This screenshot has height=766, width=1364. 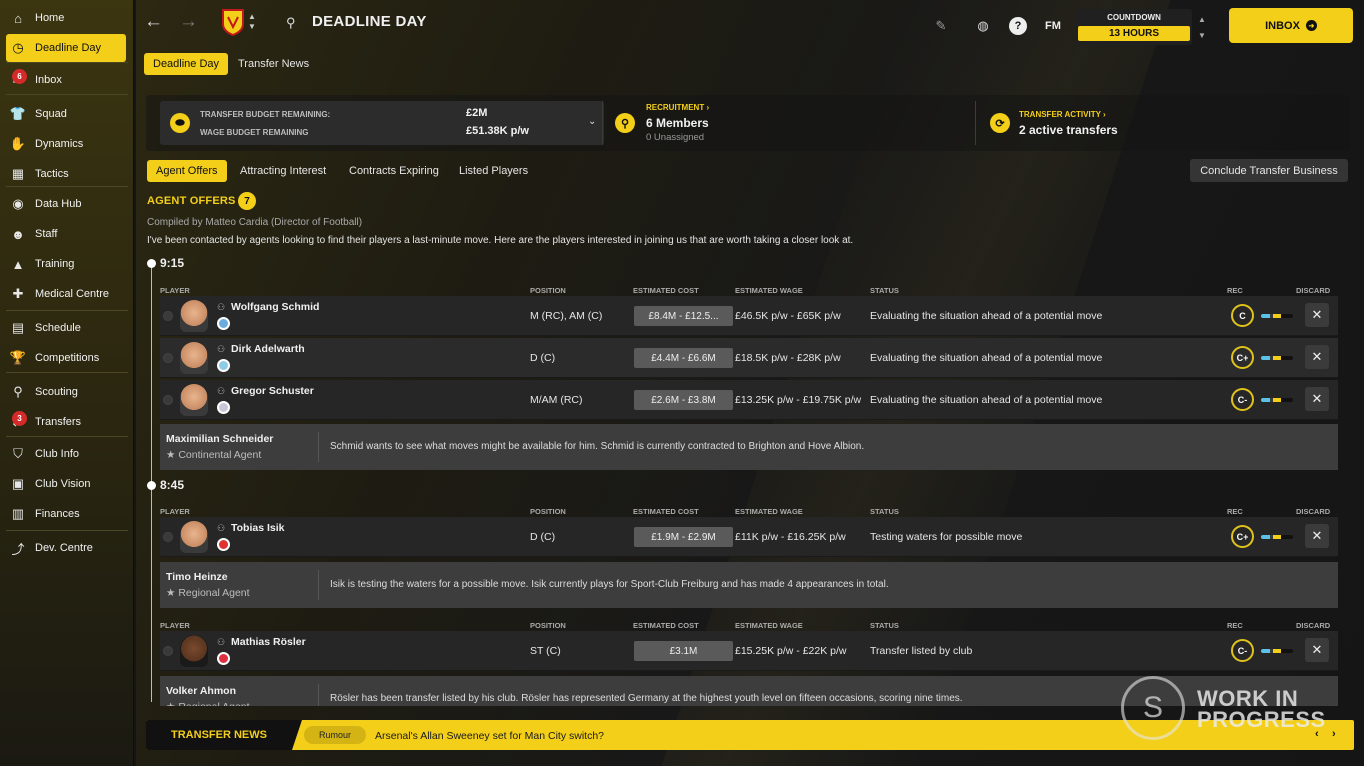 What do you see at coordinates (1291, 25) in the screenshot?
I see `inbox-continue-button: INBOX ➜` at bounding box center [1291, 25].